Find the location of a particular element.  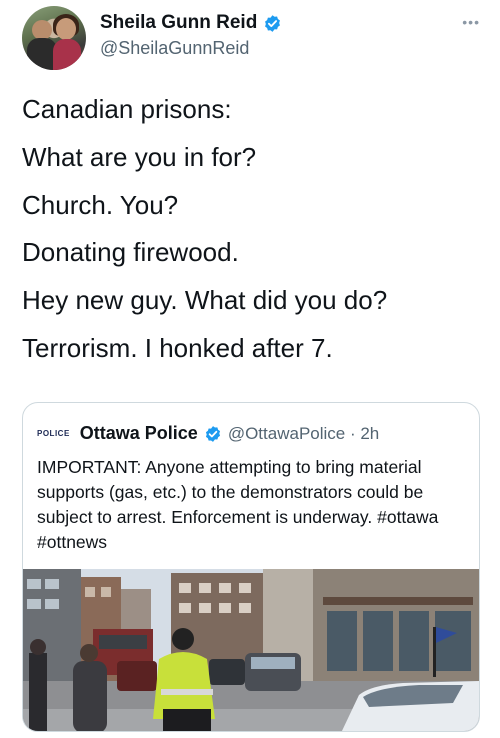

tweet-line: Church. You? is located at coordinates (100, 204).